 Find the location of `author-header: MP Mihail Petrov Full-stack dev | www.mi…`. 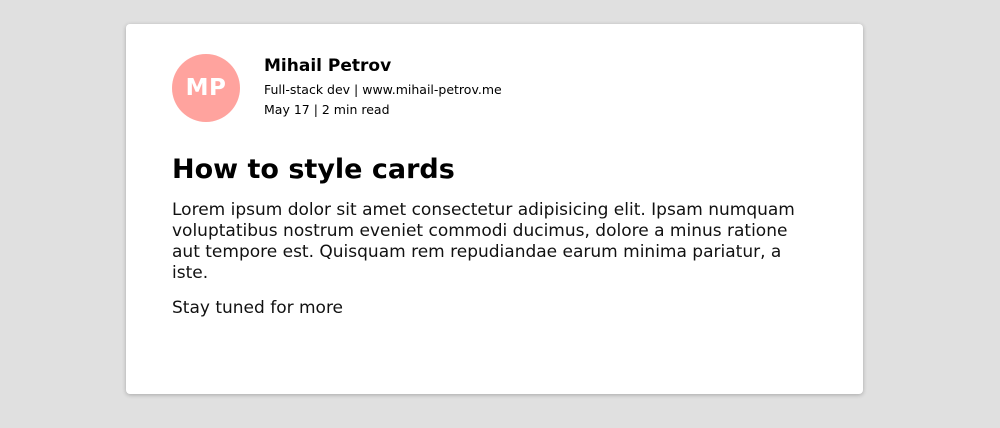

author-header: MP Mihail Petrov Full-stack dev | www.mi… is located at coordinates (494, 88).